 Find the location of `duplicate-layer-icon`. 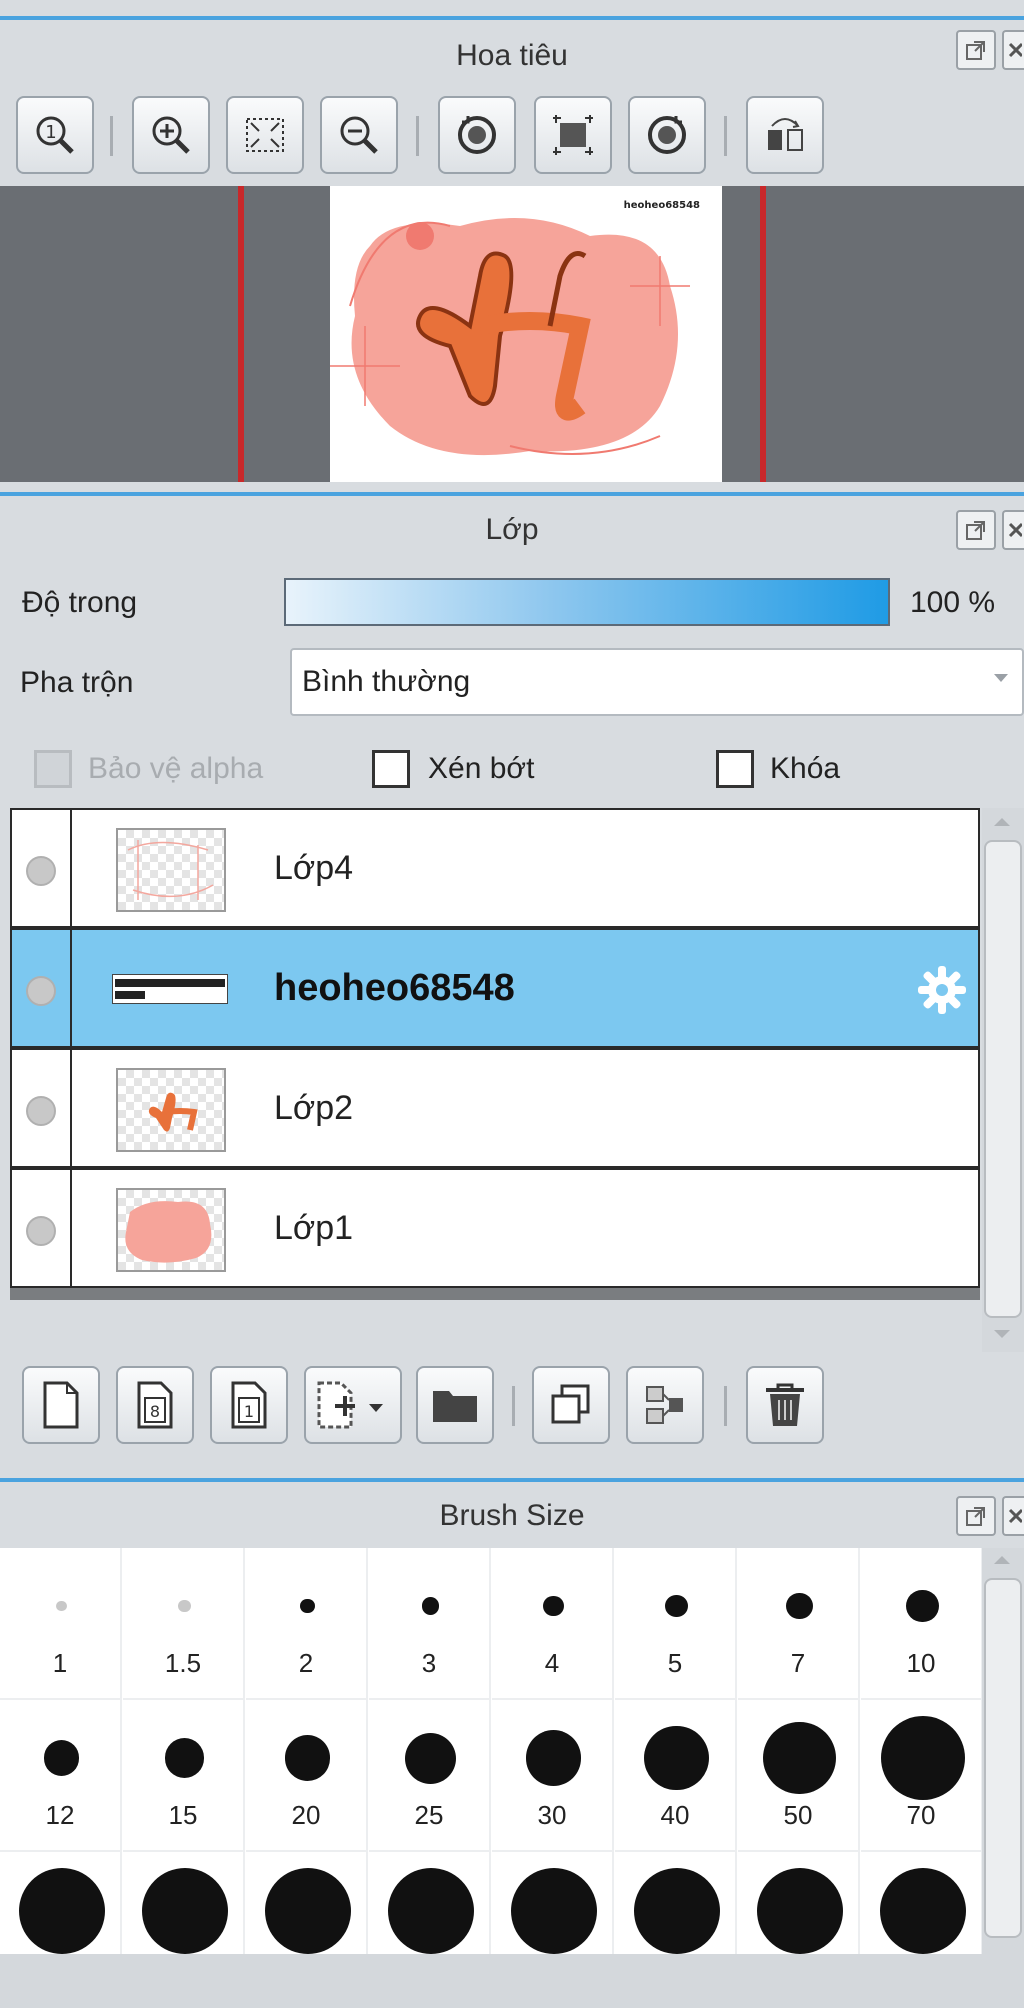

duplicate-layer-icon is located at coordinates (571, 1405).